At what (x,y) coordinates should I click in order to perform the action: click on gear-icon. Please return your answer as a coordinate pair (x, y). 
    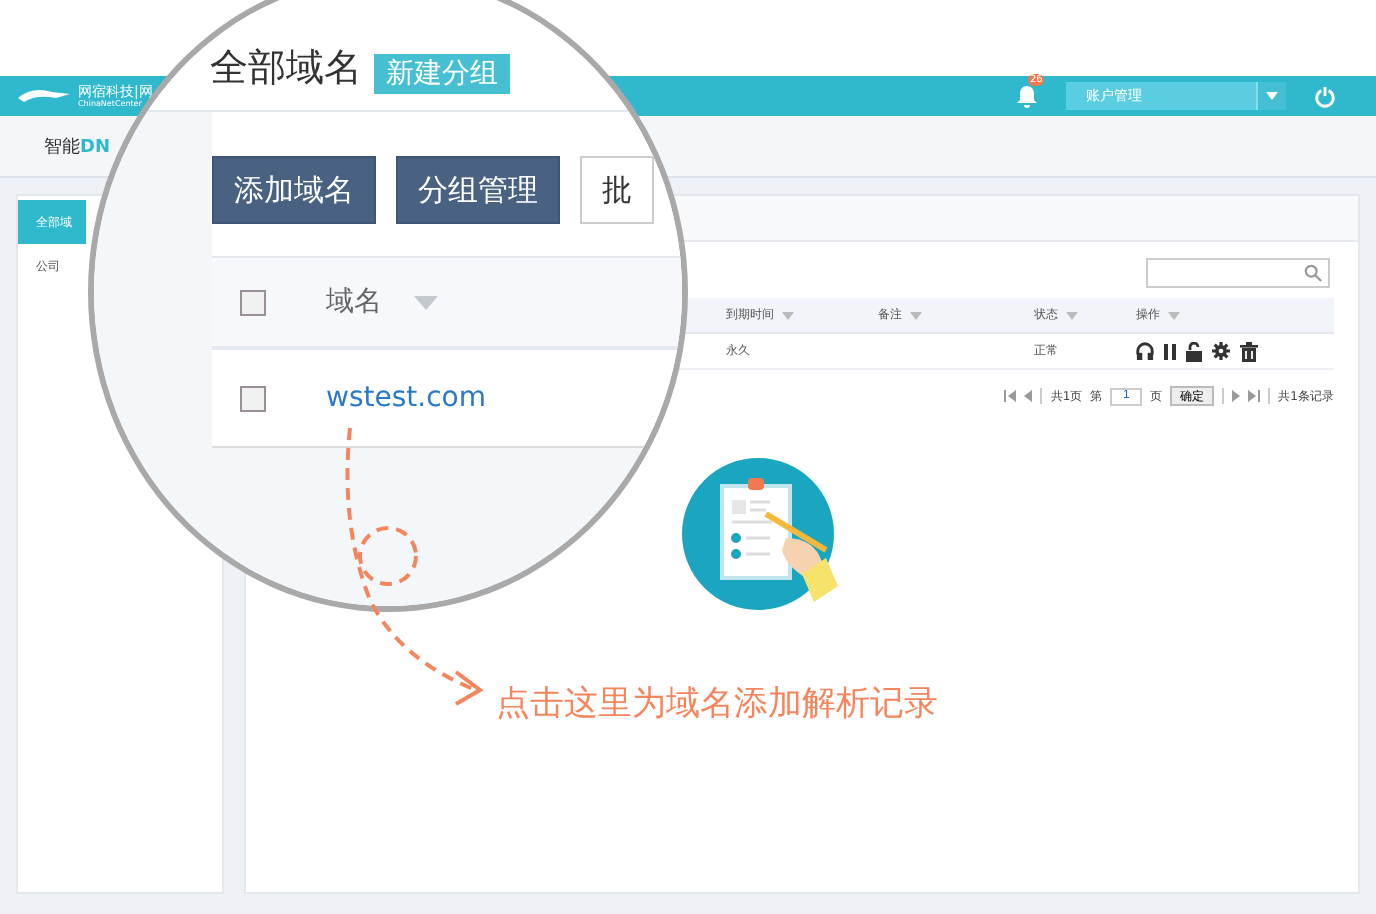
    Looking at the image, I should click on (1221, 351).